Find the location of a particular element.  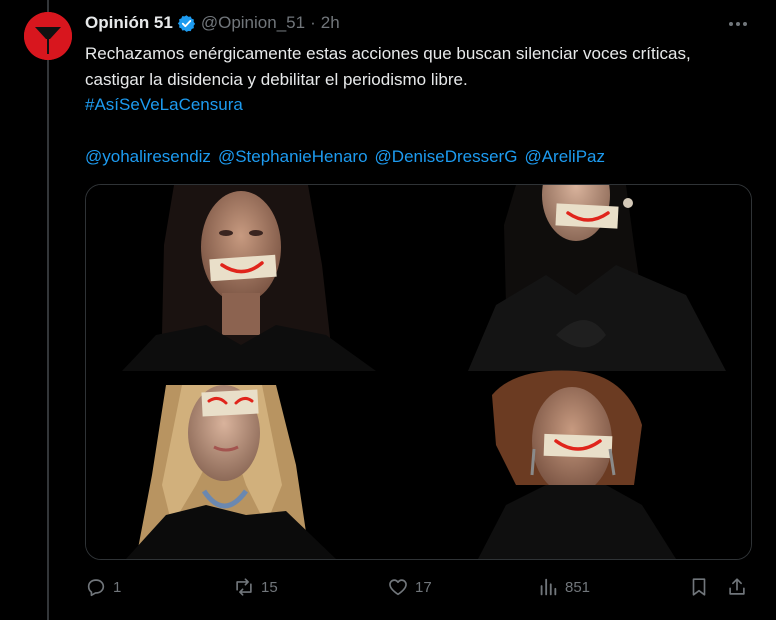

heart-icon is located at coordinates (398, 587).